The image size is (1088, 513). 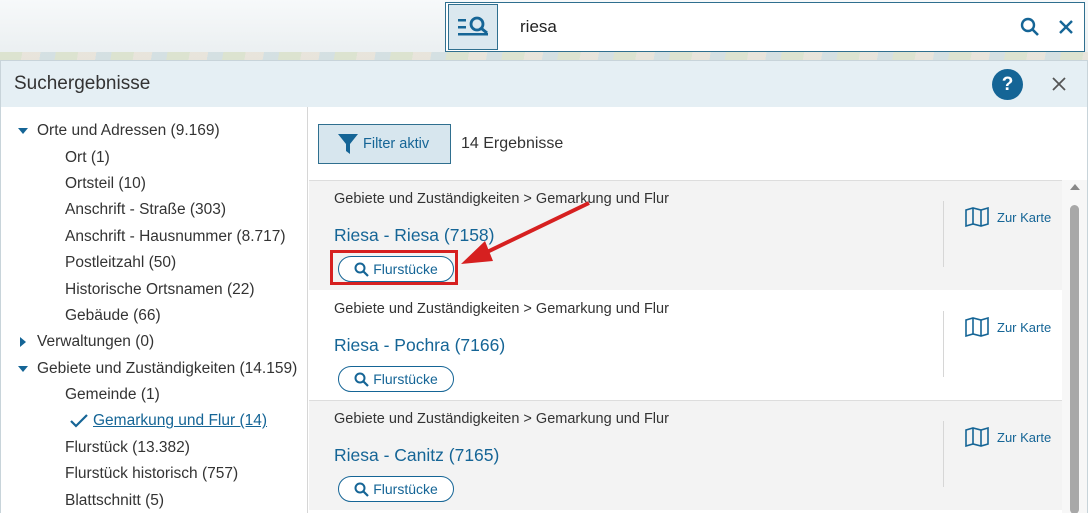 I want to click on close-panel-button, so click(x=1059, y=84).